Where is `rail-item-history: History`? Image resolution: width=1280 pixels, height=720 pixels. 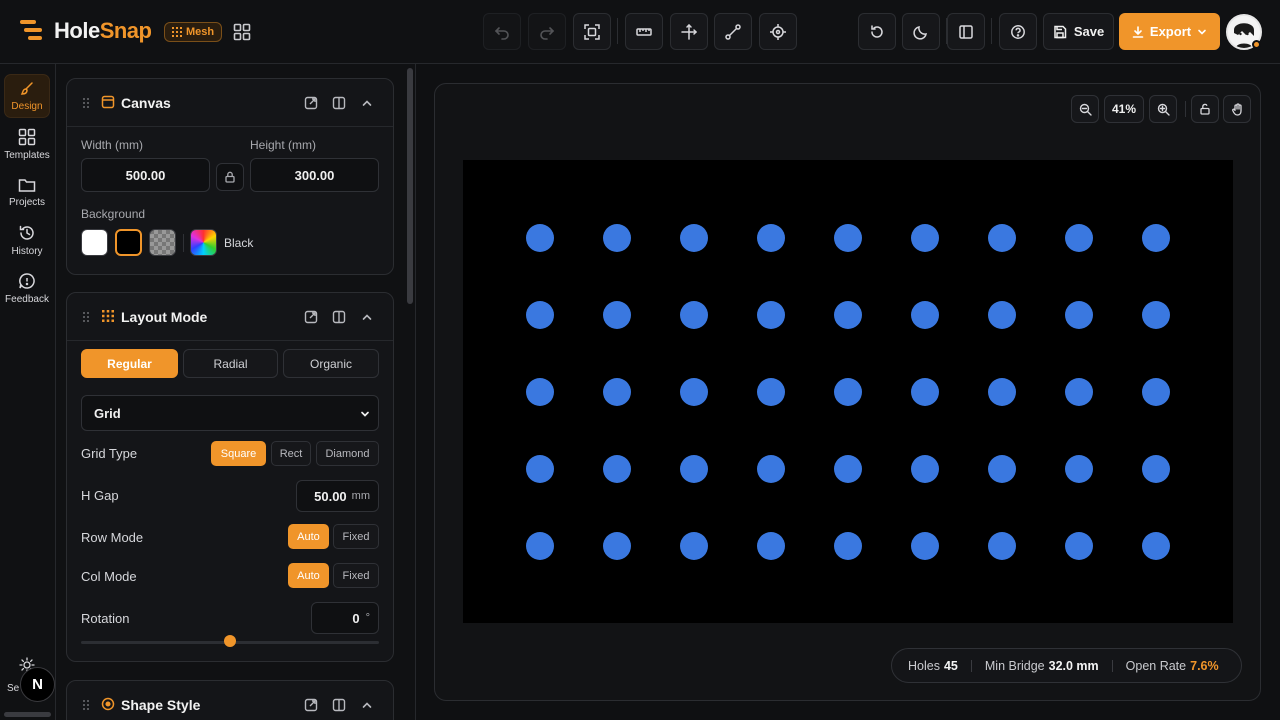
rail-item-history: History is located at coordinates (27, 240).